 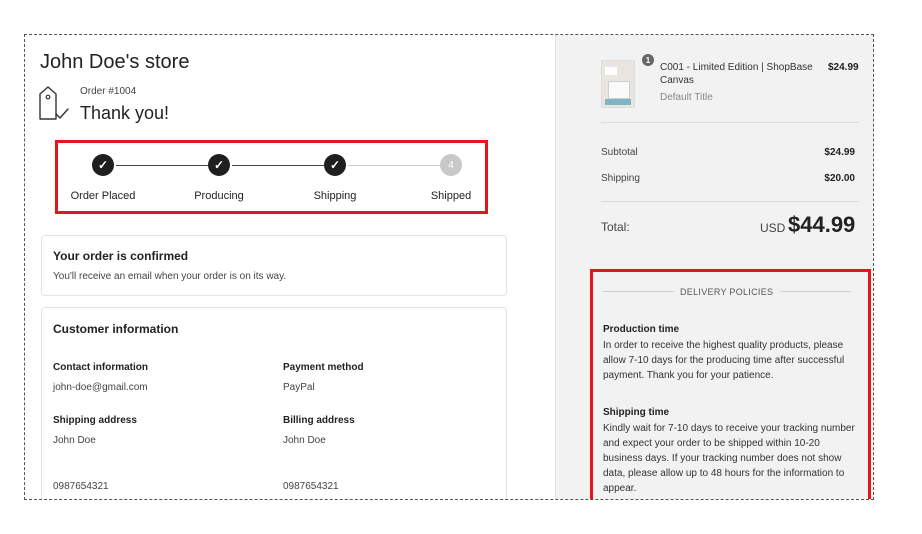 I want to click on contact-email: john-doe@gmail.com, so click(x=100, y=387).